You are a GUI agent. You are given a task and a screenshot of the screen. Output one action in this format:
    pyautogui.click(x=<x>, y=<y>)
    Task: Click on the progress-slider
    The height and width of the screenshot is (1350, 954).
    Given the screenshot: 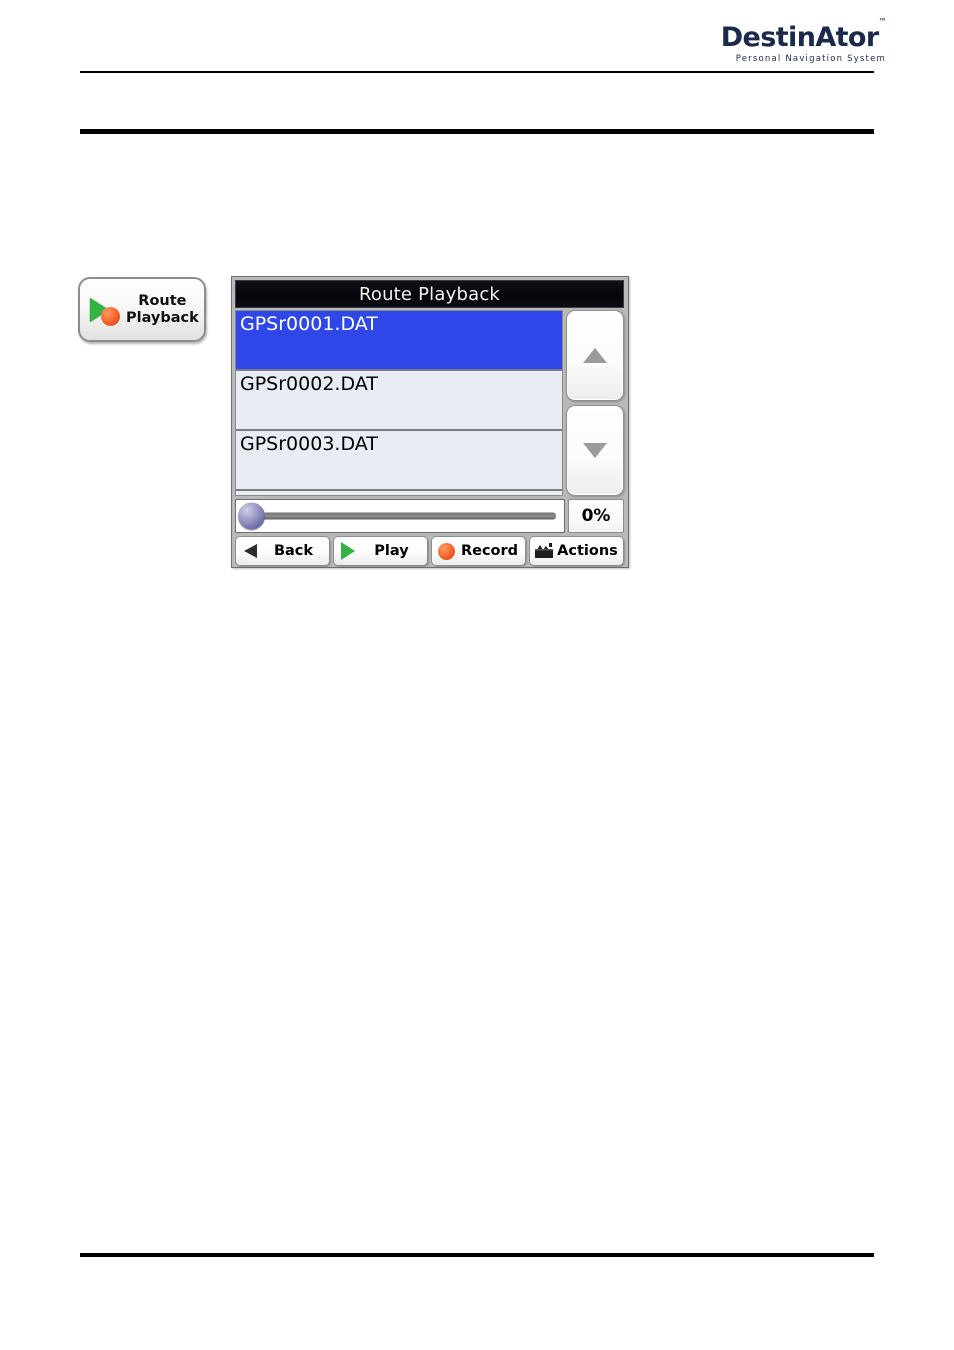 What is the action you would take?
    pyautogui.click(x=400, y=516)
    